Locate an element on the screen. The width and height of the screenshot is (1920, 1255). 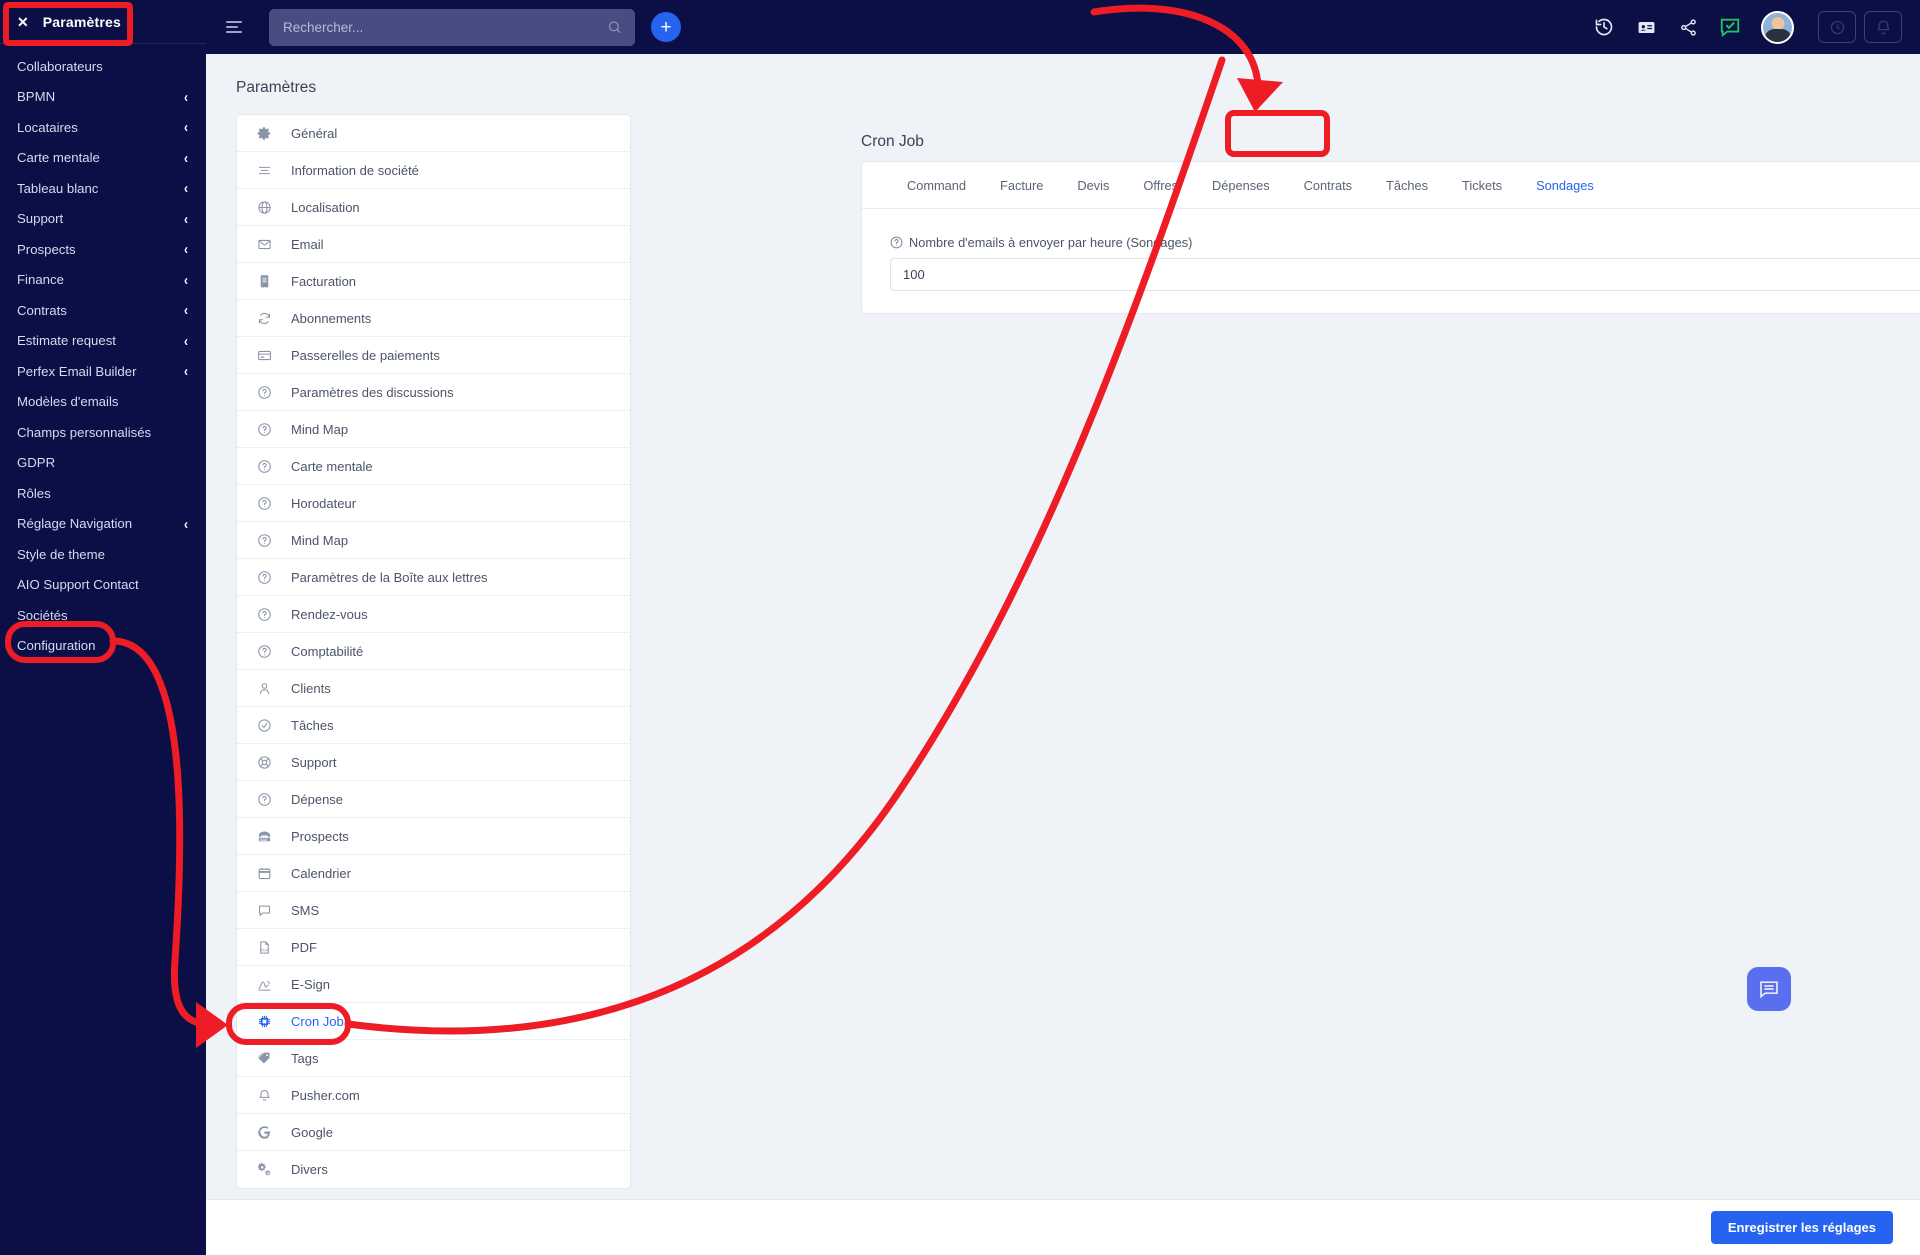
settings-row-label: Rendez-vous is located at coordinates (329, 614).